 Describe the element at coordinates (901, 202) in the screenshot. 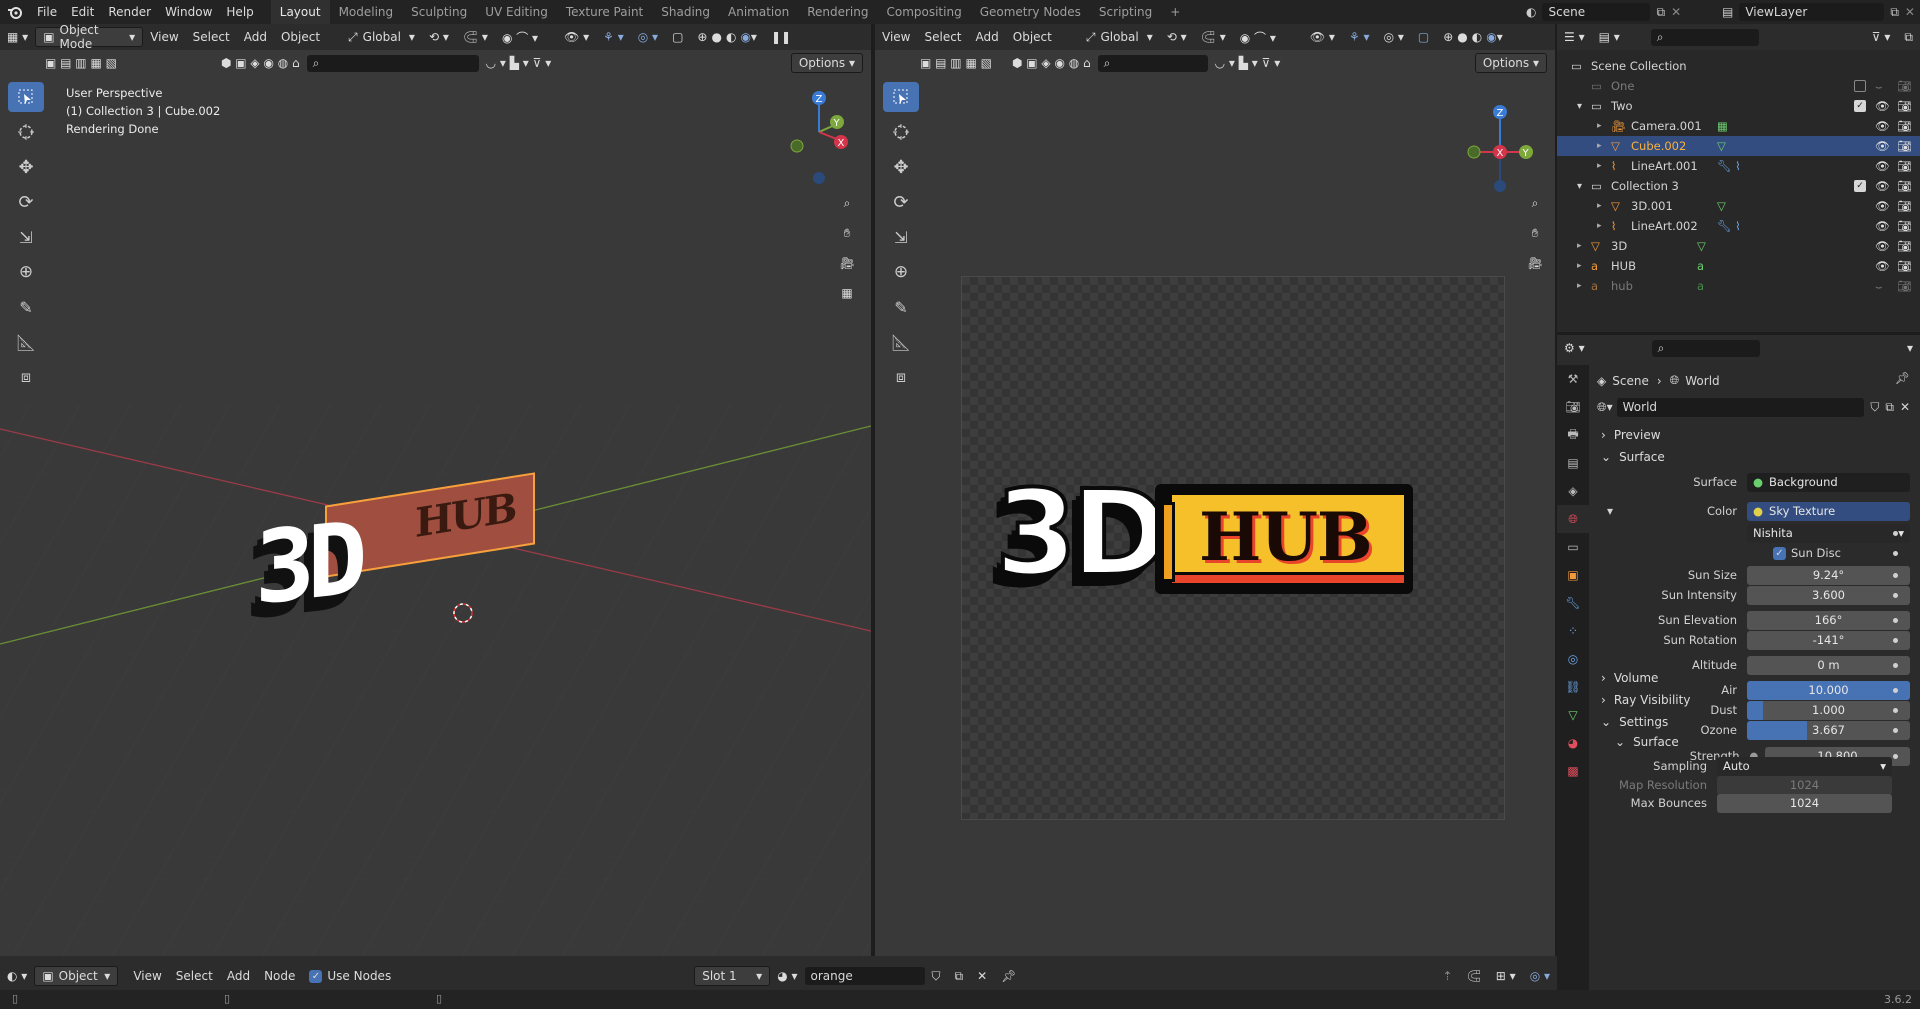

I see `rotate-tool-icon: ⟳` at that location.